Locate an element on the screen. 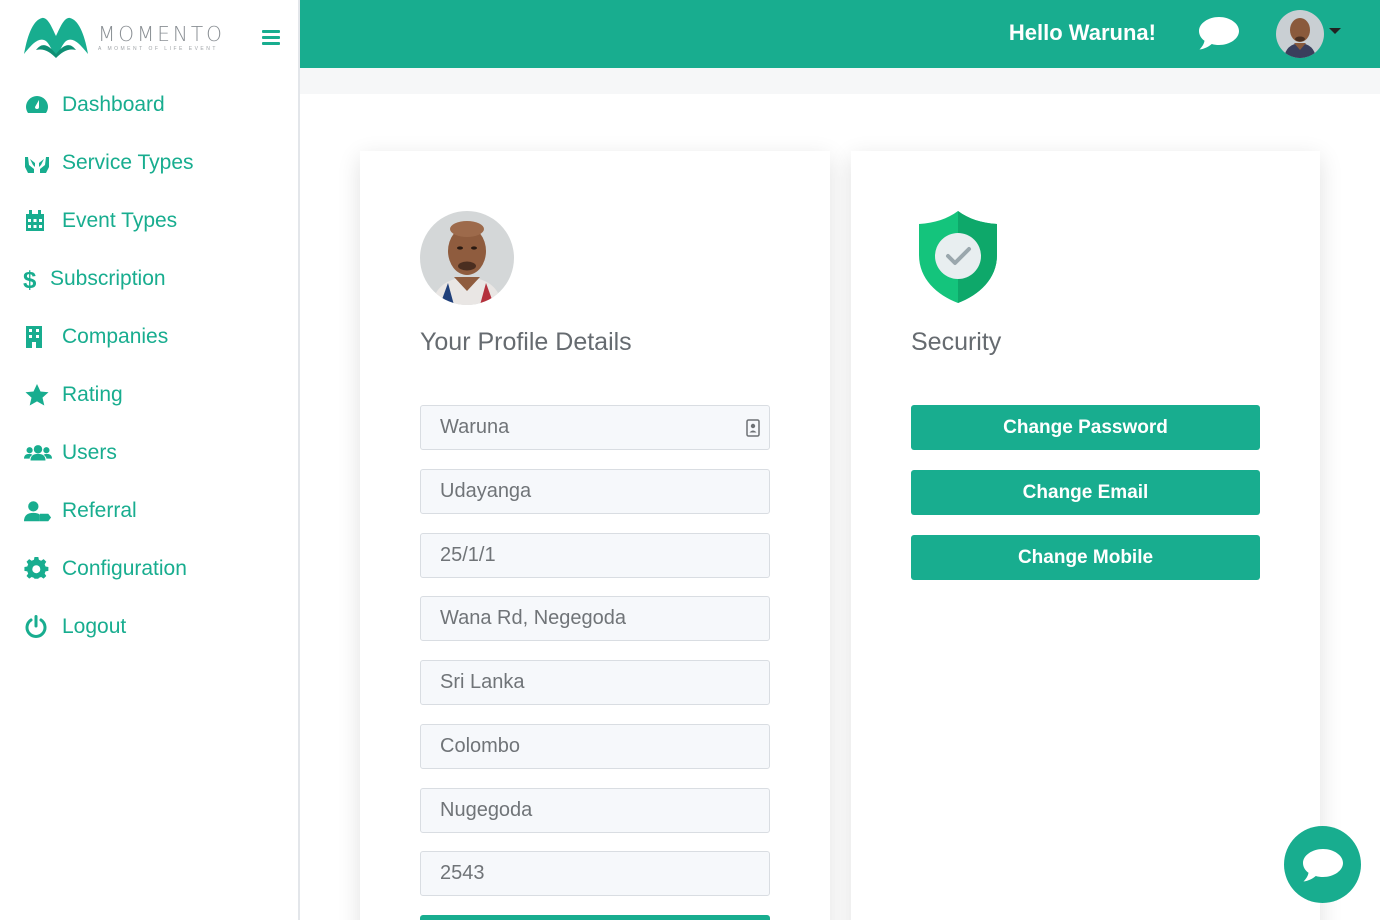 This screenshot has height=920, width=1380. sidebar-item-label: Subscription is located at coordinates (108, 278).